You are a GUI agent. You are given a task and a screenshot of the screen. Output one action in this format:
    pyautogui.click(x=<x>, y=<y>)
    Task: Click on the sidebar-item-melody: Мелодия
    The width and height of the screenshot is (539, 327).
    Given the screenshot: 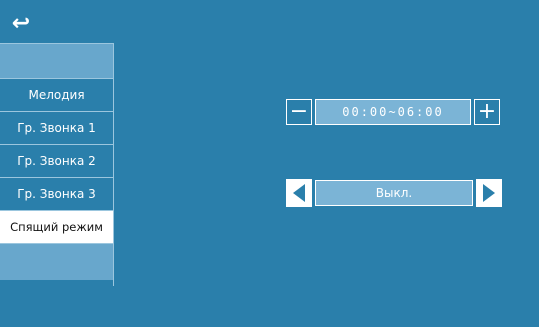 What is the action you would take?
    pyautogui.click(x=56, y=95)
    